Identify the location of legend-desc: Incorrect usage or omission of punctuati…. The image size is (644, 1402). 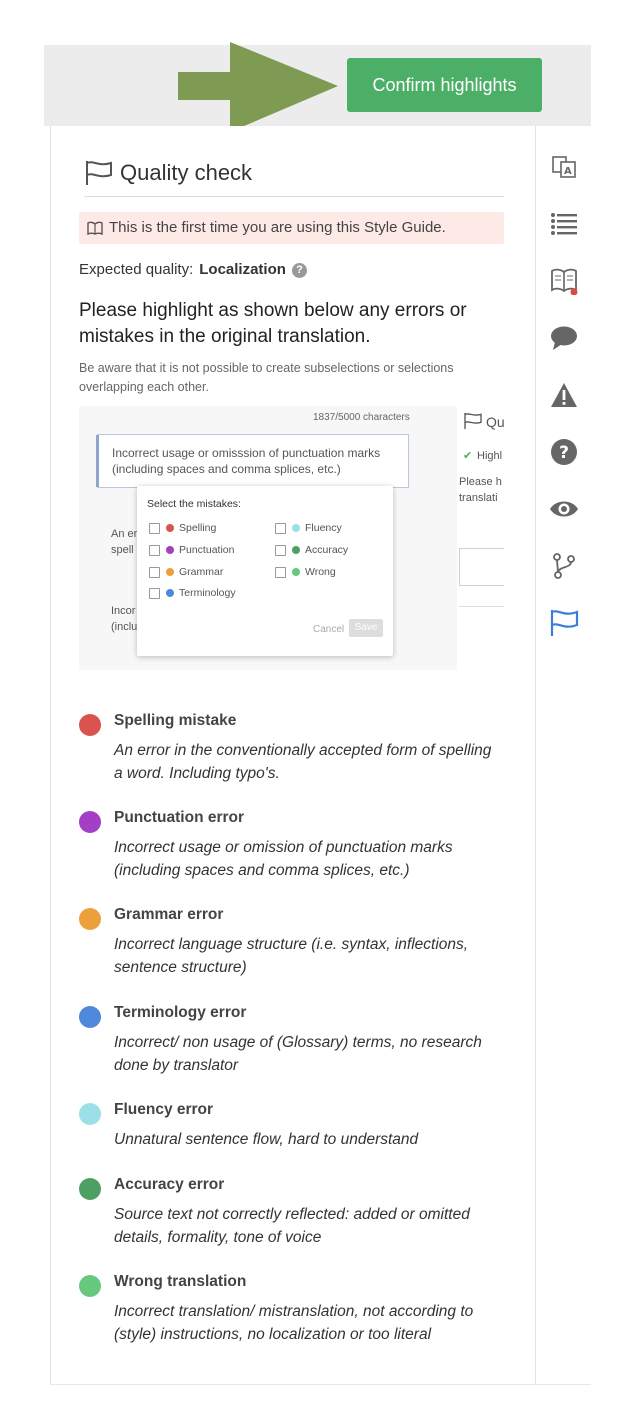
(283, 859).